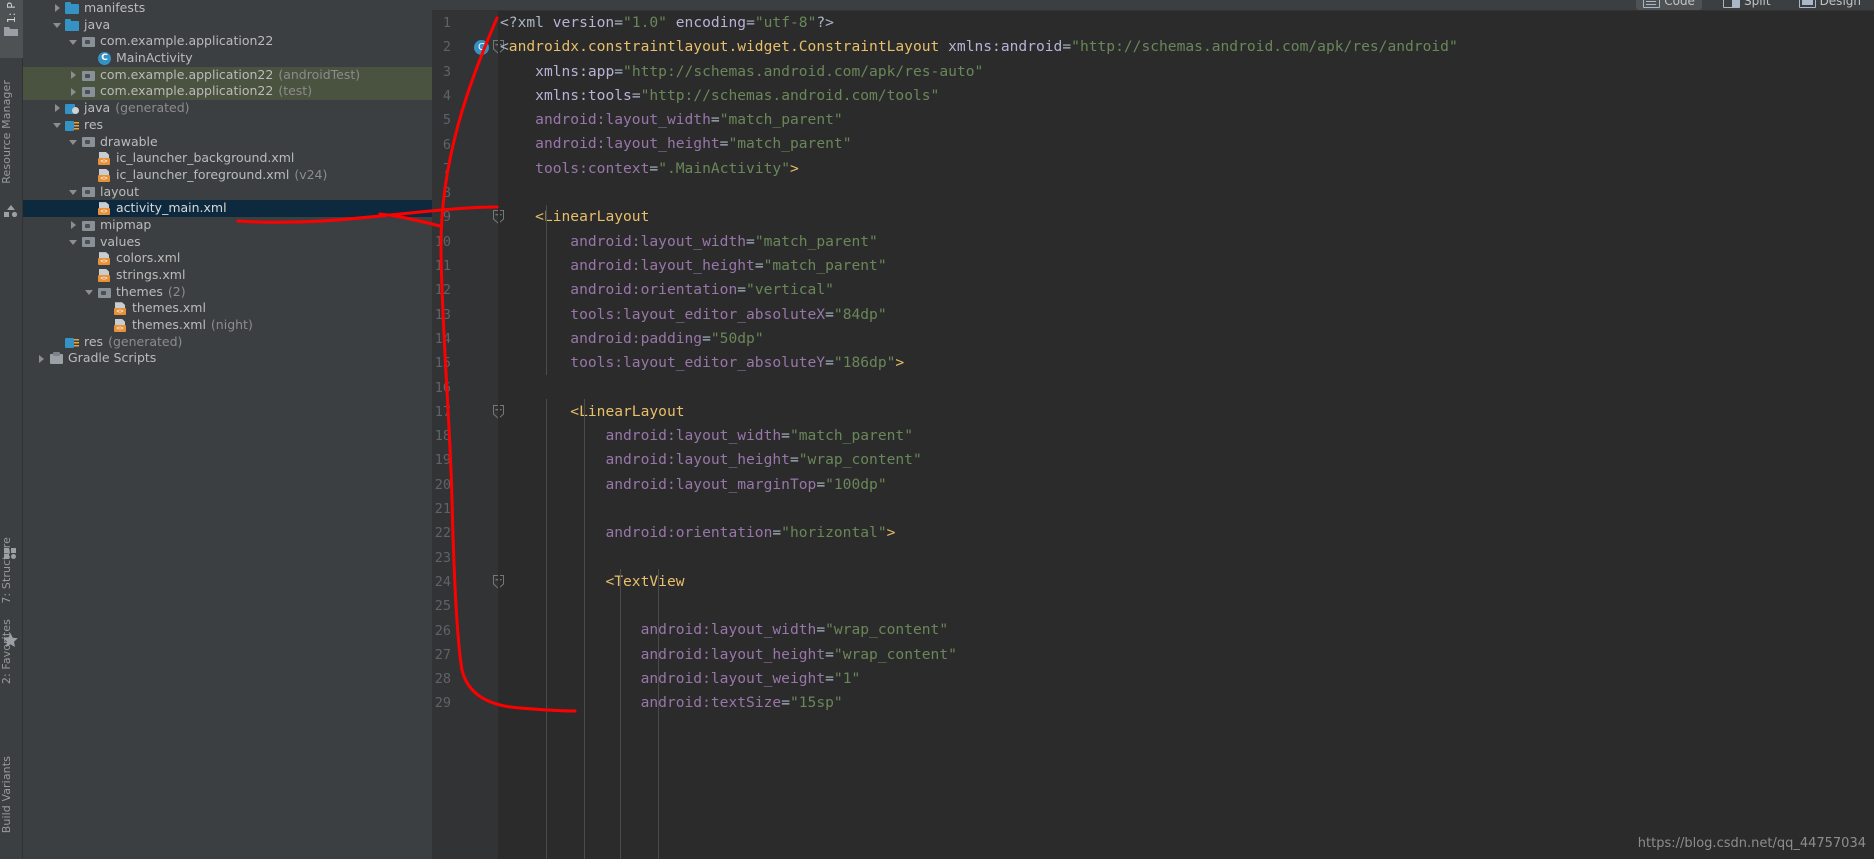  What do you see at coordinates (227, 308) in the screenshot?
I see `tree-row: themes.xml` at bounding box center [227, 308].